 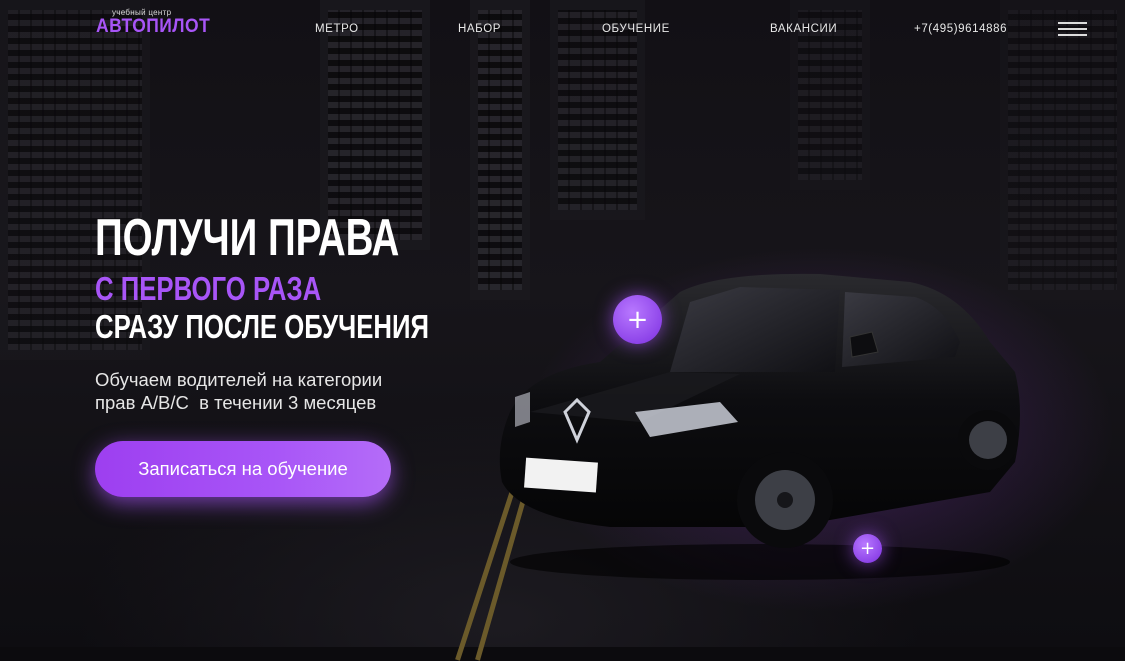 What do you see at coordinates (236, 402) in the screenshot?
I see `hero-description-line: прав А/В/С в течении 3 месяцев` at bounding box center [236, 402].